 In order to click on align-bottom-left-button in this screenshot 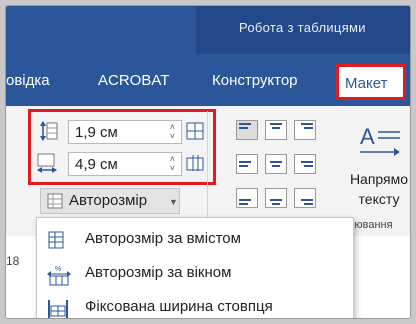, I will do `click(247, 198)`.